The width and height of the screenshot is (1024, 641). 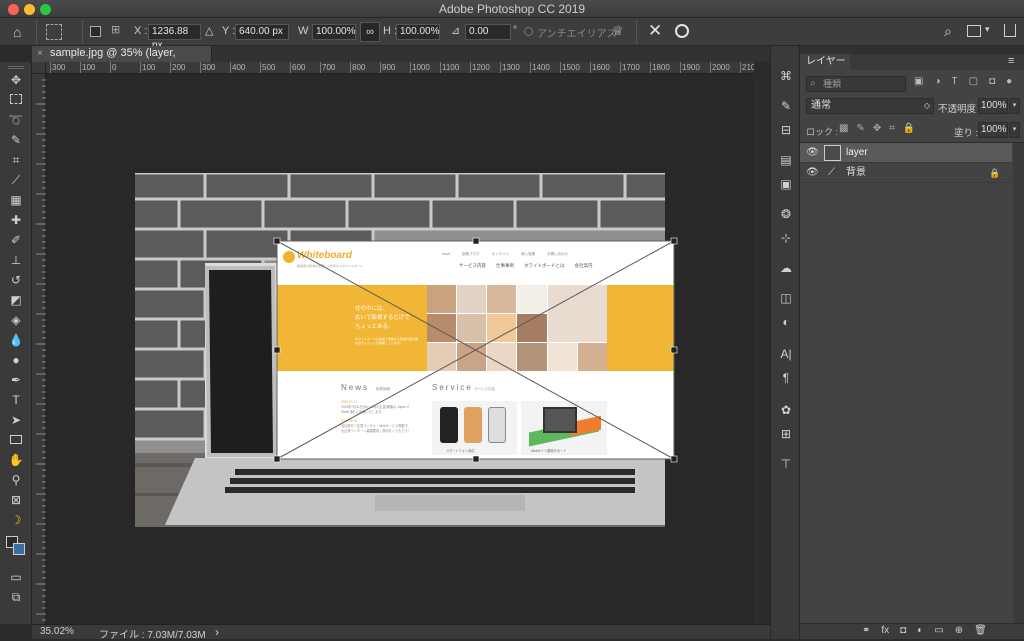 I want to click on rectangle-tool-icon, so click(x=16, y=440).